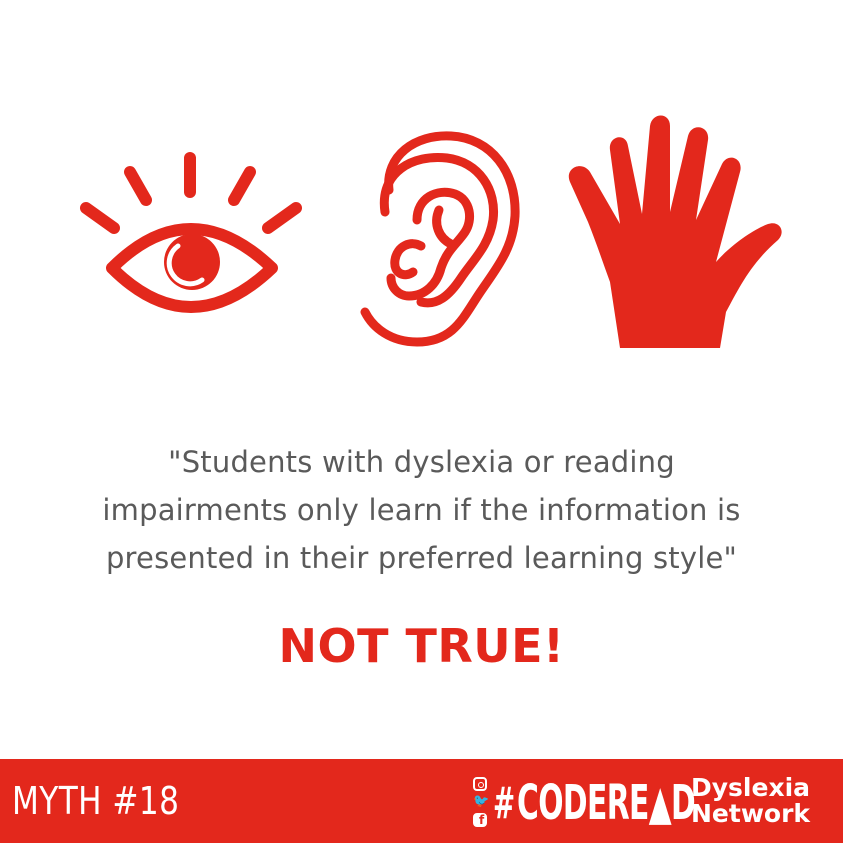 The width and height of the screenshot is (843, 843). Describe the element at coordinates (675, 231) in the screenshot. I see `hand-icon` at that location.